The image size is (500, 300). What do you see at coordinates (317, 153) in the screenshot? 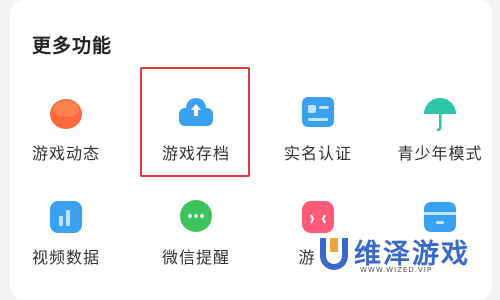
I see `item-label: 实名认证` at bounding box center [317, 153].